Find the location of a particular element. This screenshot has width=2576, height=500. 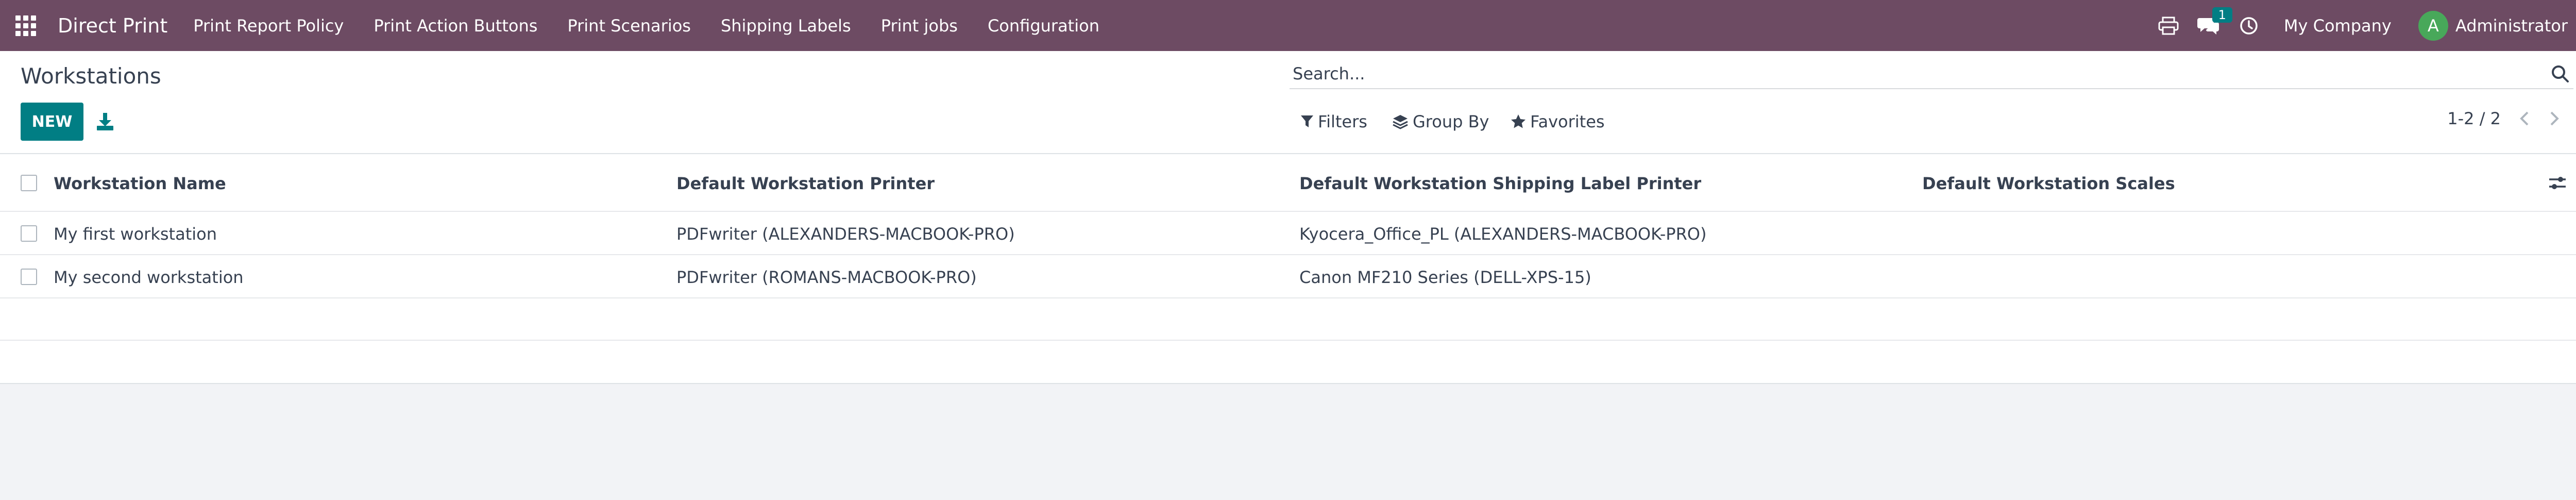

cell-workstation-name: My first workstation is located at coordinates (135, 234).